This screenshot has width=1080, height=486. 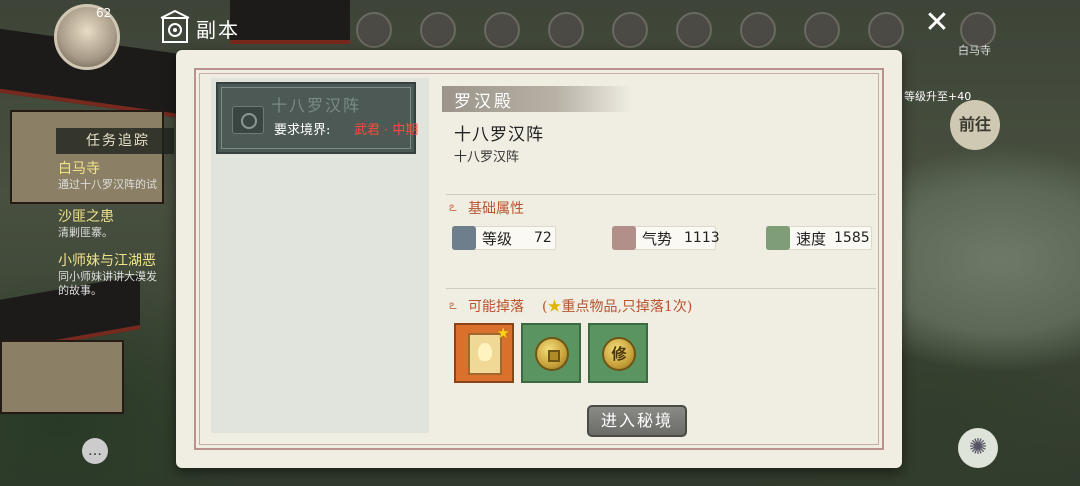 I want to click on goto-button: 前往, so click(x=975, y=125).